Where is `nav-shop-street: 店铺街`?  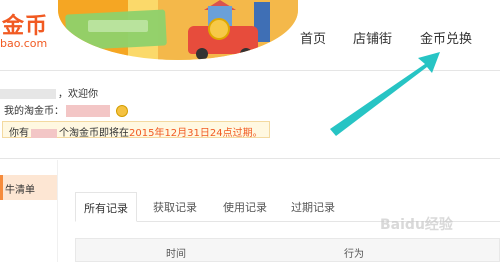
nav-shop-street: 店铺街 is located at coordinates (372, 37).